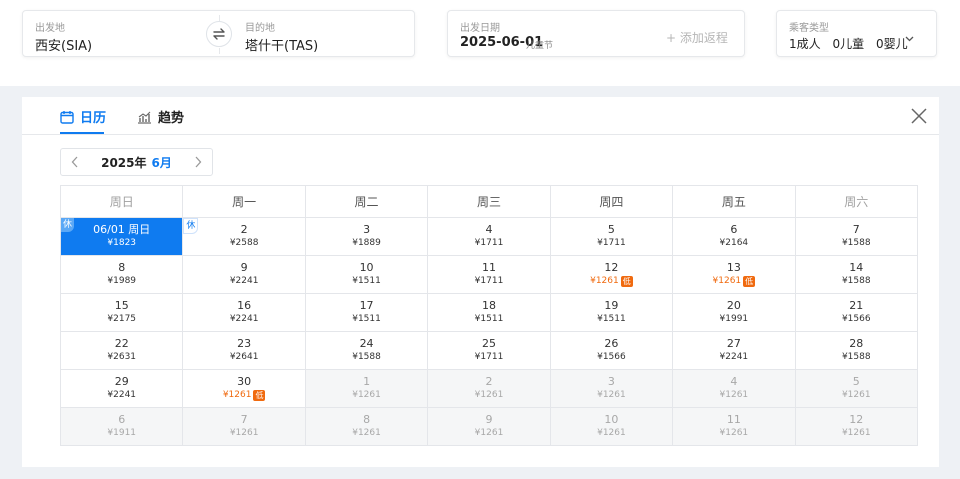 This screenshot has width=960, height=479. What do you see at coordinates (805, 44) in the screenshot?
I see `adults-count: 1成人` at bounding box center [805, 44].